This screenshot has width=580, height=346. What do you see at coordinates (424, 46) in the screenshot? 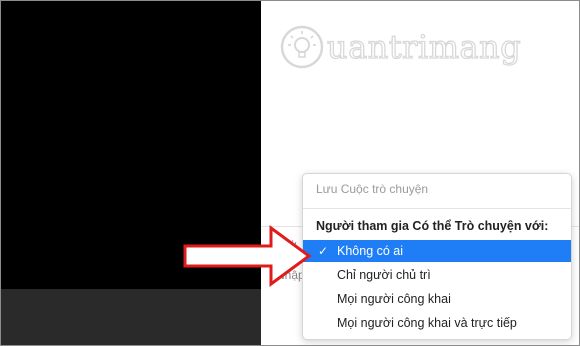
I see `watermark-text: uantrimang` at bounding box center [424, 46].